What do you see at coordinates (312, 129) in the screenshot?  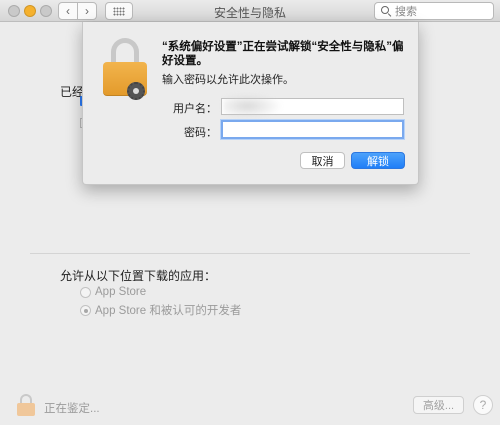 I see `password-field` at bounding box center [312, 129].